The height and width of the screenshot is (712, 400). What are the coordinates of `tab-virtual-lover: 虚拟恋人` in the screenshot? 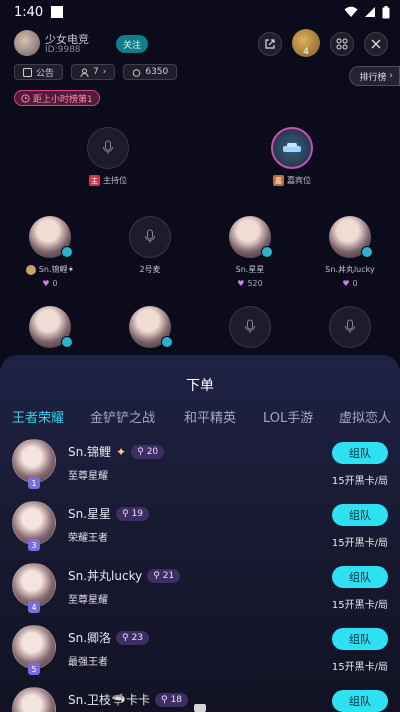 It's located at (365, 416).